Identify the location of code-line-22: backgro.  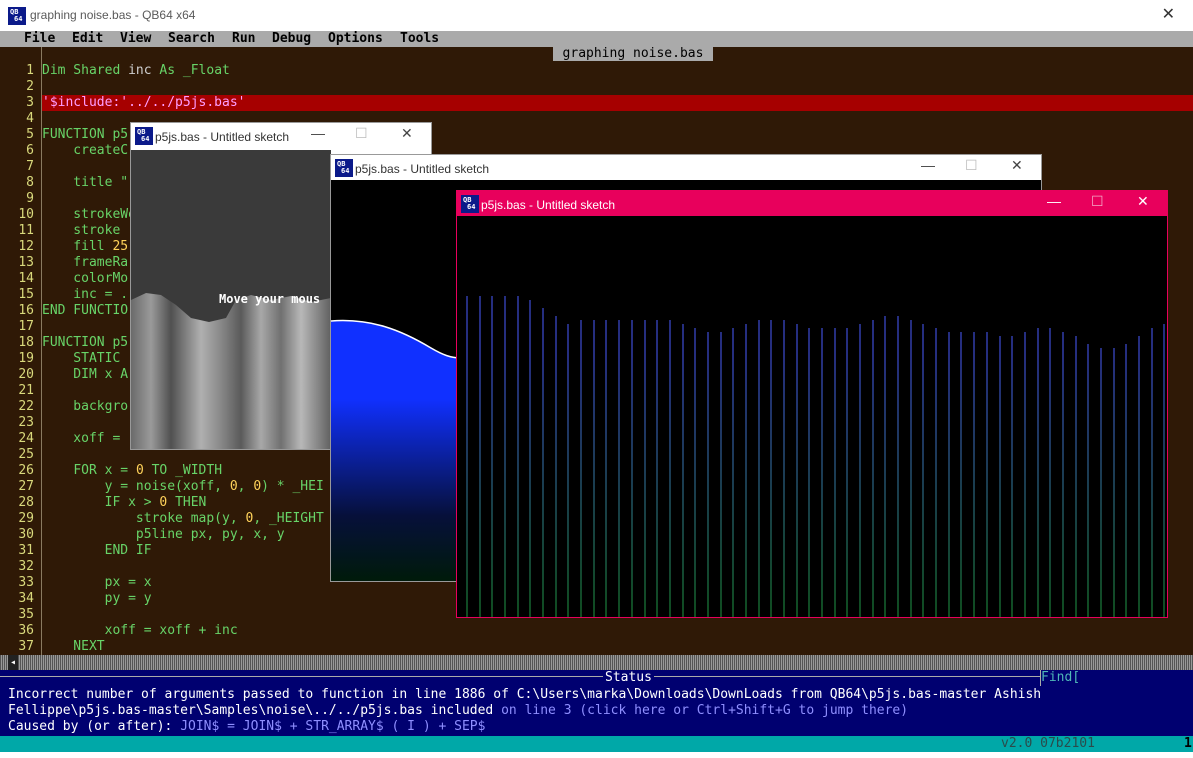
(85, 406).